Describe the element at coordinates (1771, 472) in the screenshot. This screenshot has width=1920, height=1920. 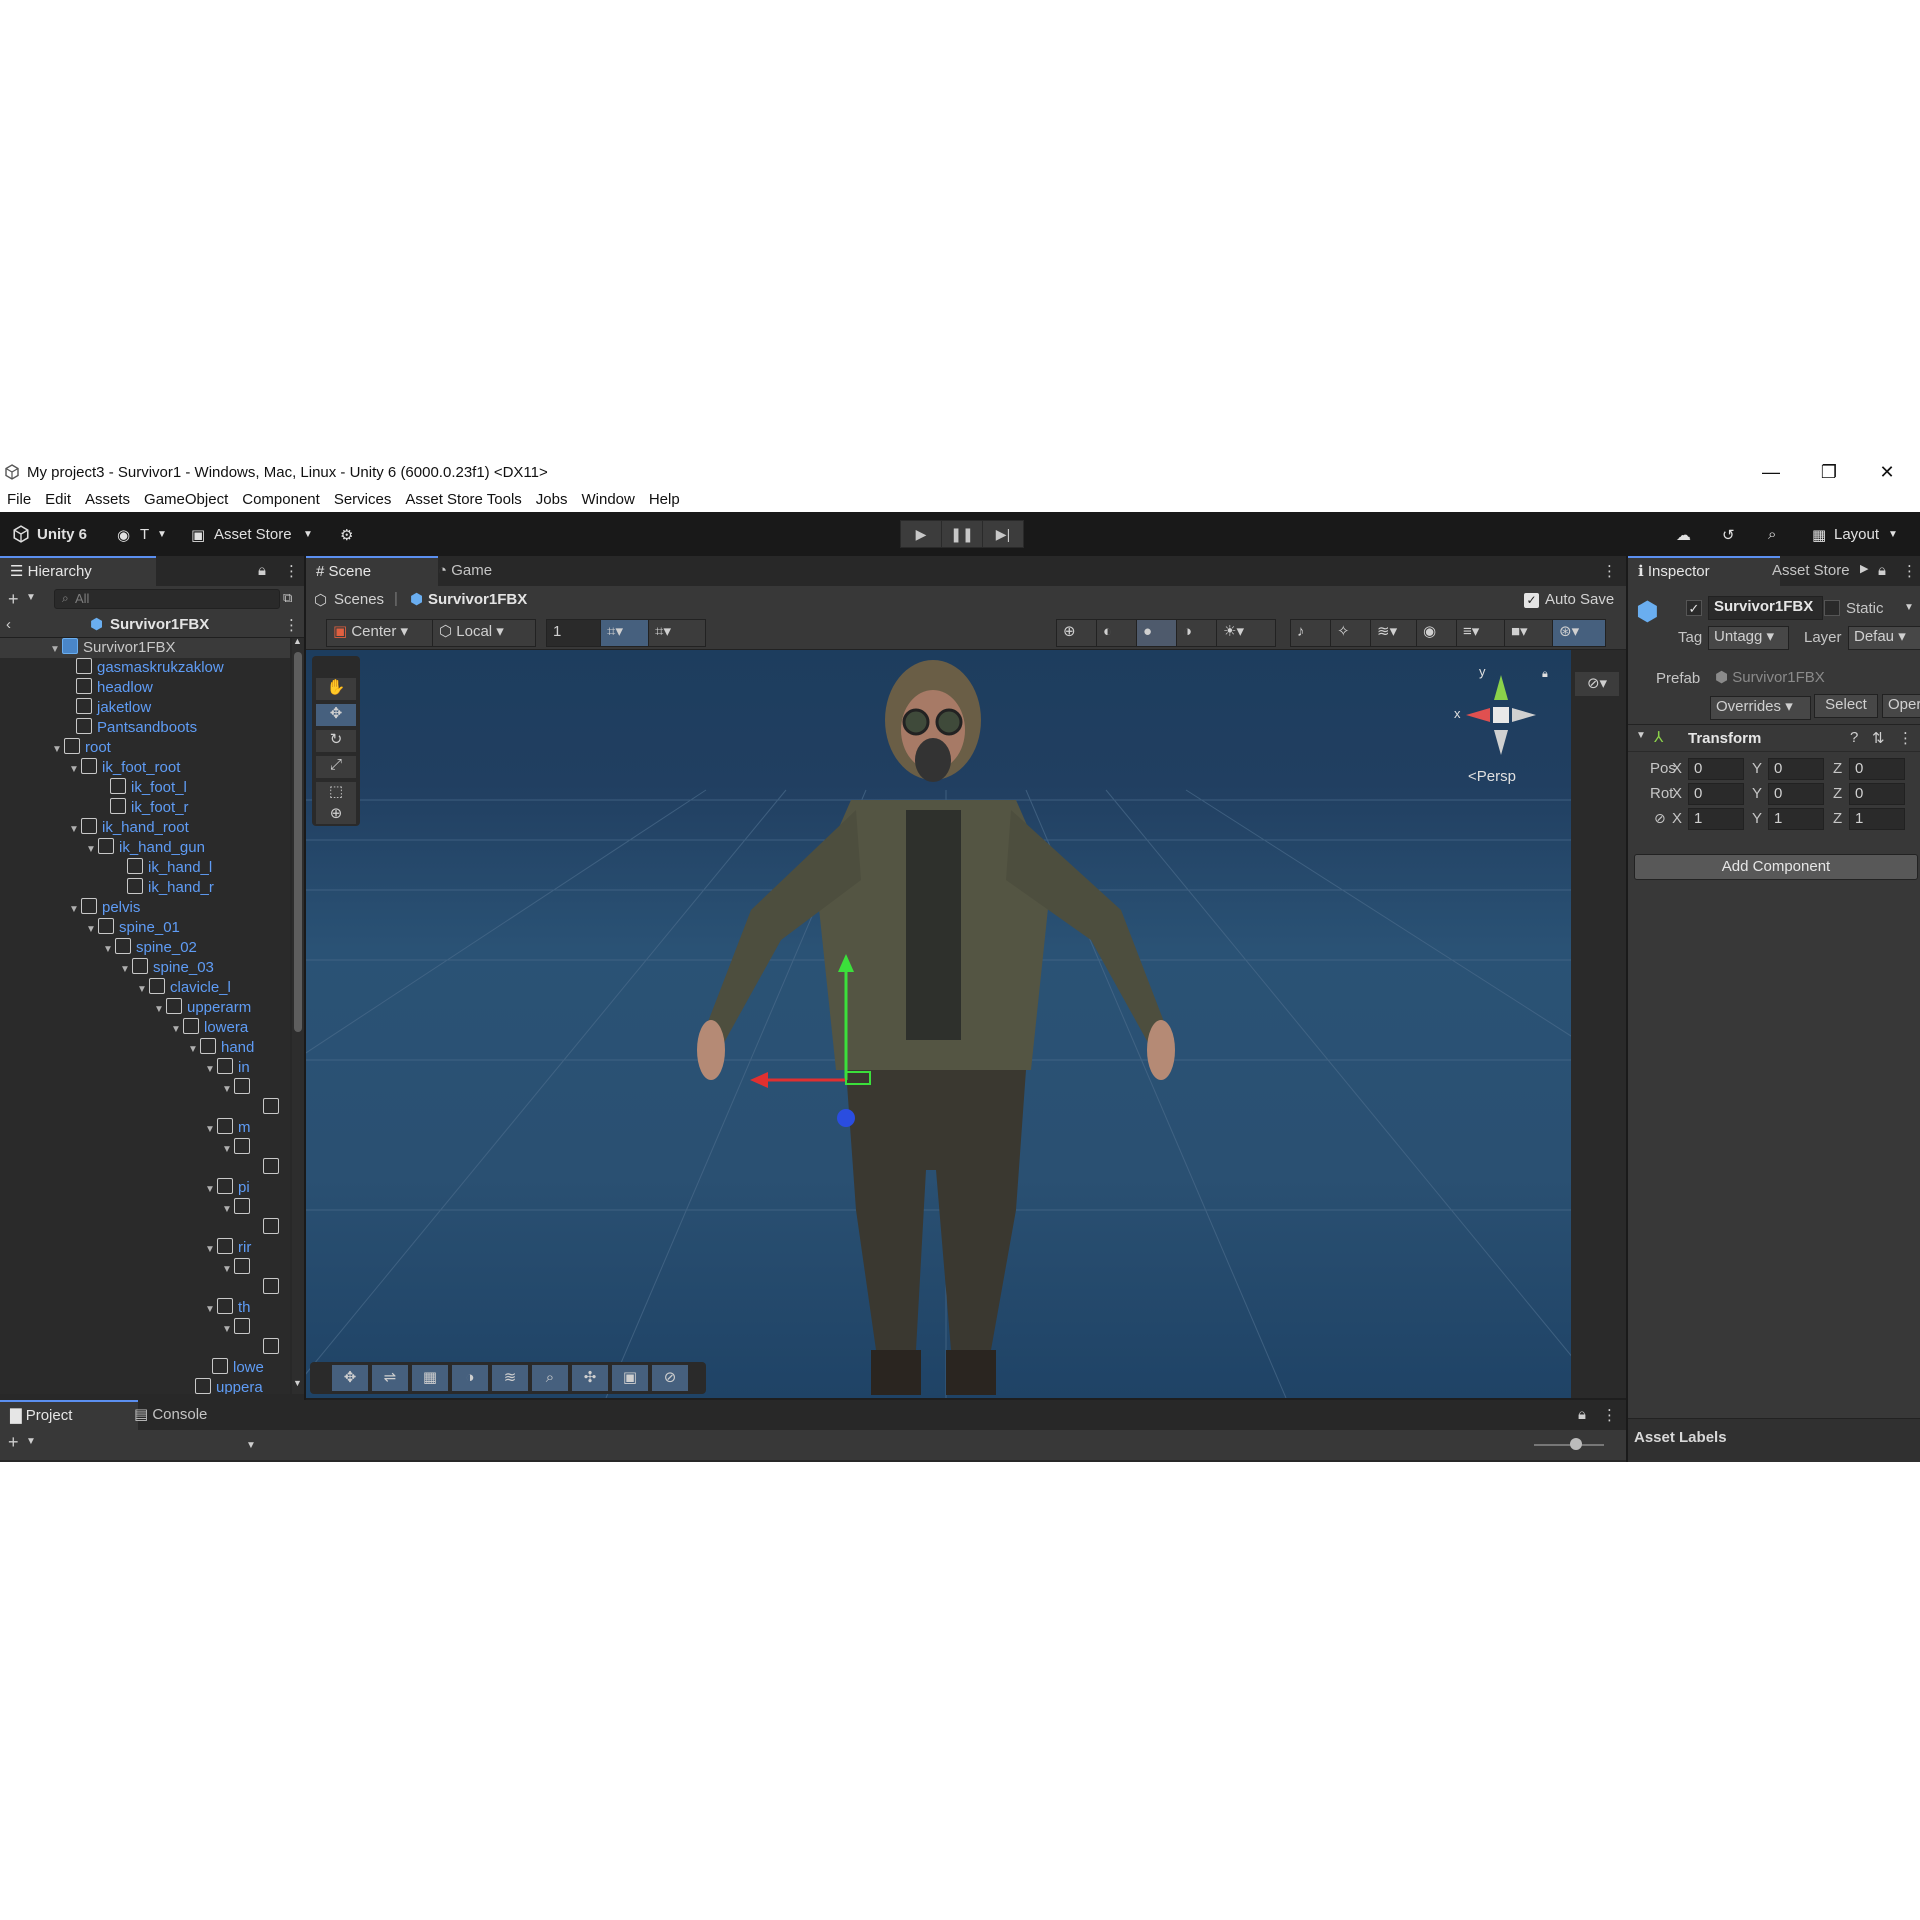
I see `minimize-button: —` at that location.